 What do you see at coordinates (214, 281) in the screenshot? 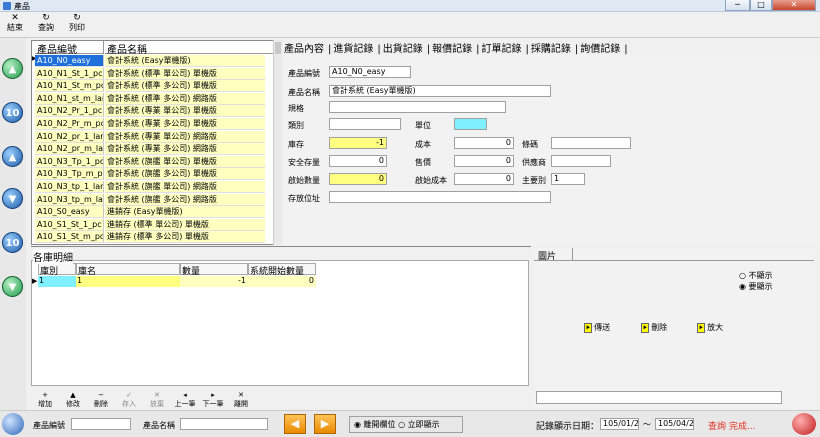
I see `warehouse-qty-cell: -1` at bounding box center [214, 281].